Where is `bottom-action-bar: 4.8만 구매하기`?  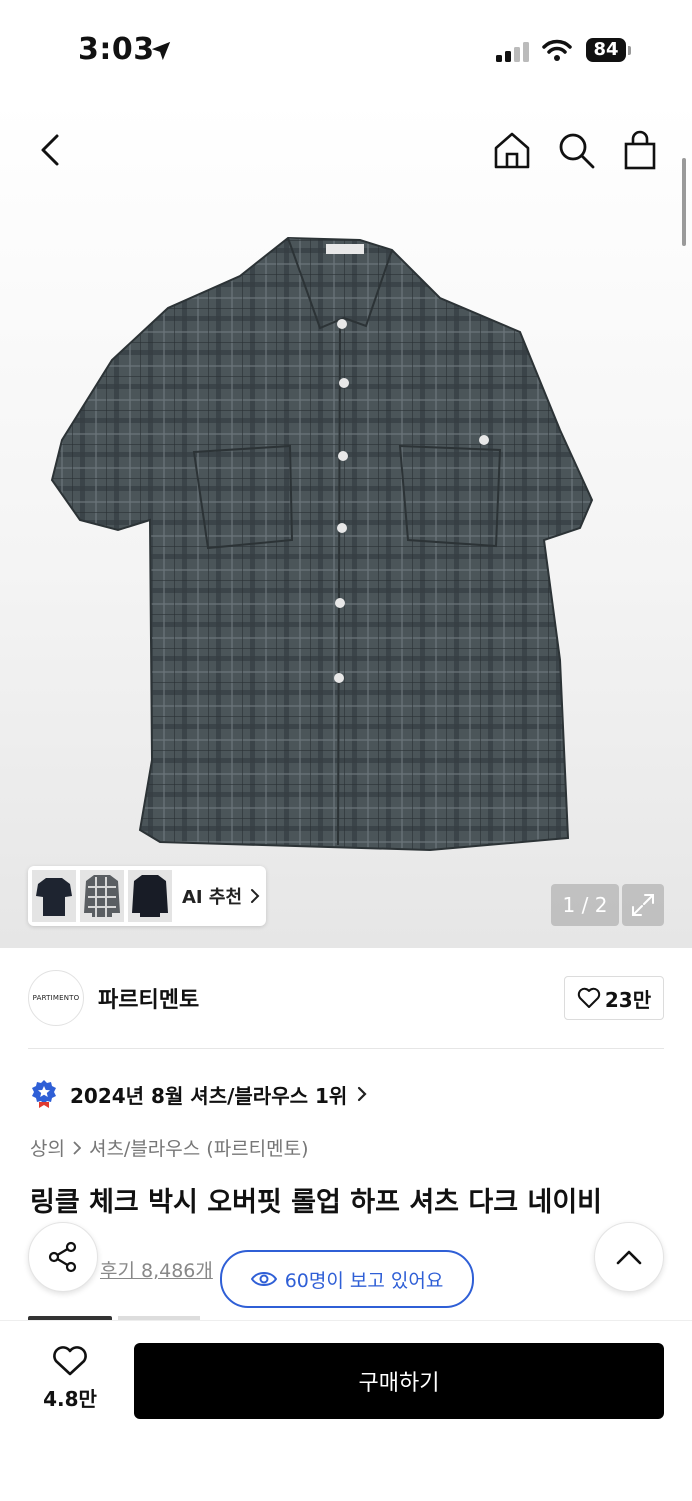
bottom-action-bar: 4.8만 구매하기 is located at coordinates (346, 1410).